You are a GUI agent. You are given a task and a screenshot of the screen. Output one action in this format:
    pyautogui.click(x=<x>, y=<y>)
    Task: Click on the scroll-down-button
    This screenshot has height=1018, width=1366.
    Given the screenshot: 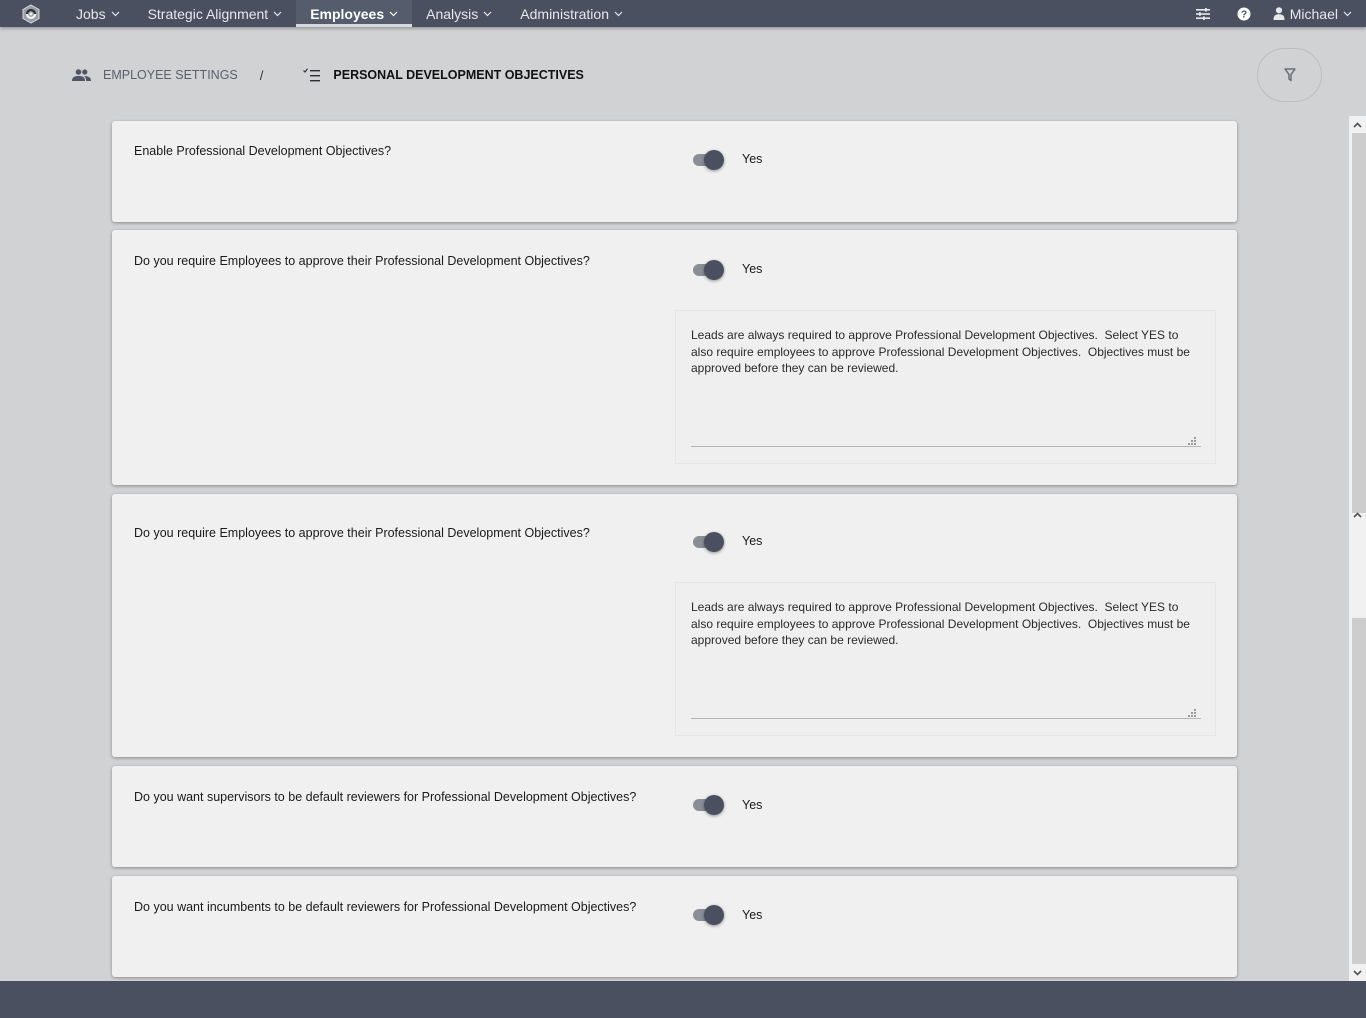 What is the action you would take?
    pyautogui.click(x=1357, y=972)
    